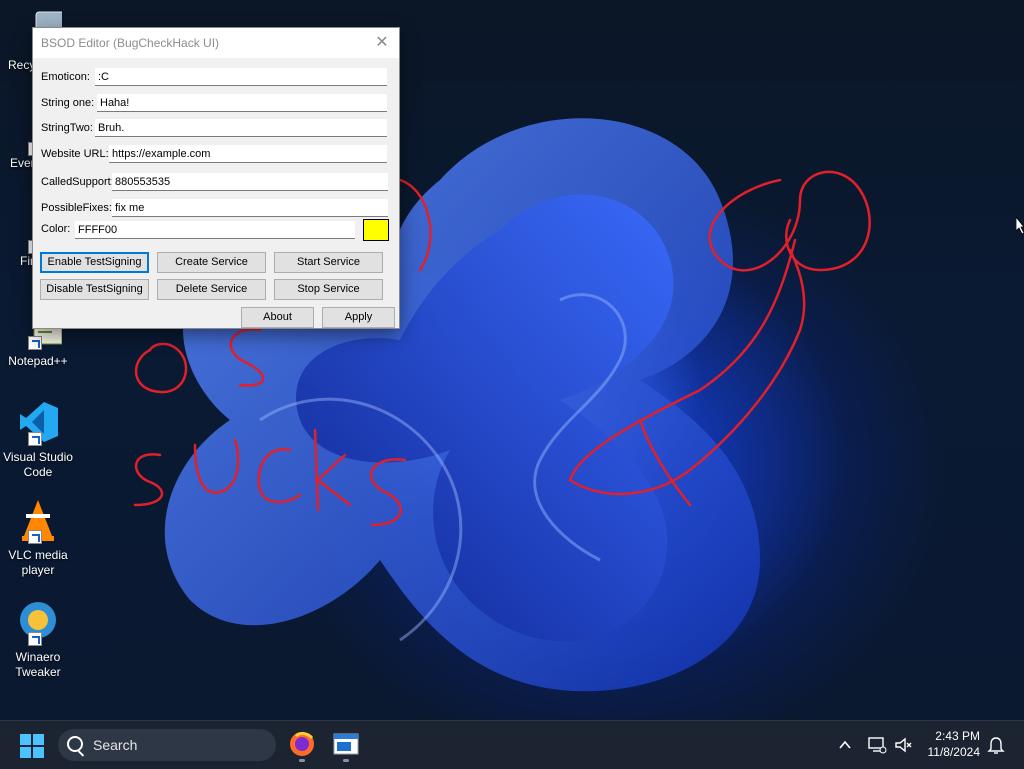  What do you see at coordinates (77, 182) in the screenshot?
I see `called-support-label: CalledSupport:` at bounding box center [77, 182].